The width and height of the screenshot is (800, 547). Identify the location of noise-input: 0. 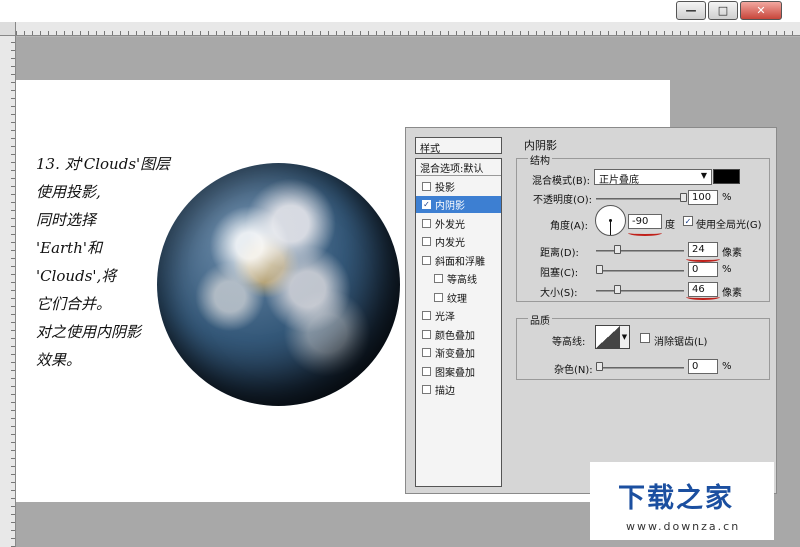
(703, 366).